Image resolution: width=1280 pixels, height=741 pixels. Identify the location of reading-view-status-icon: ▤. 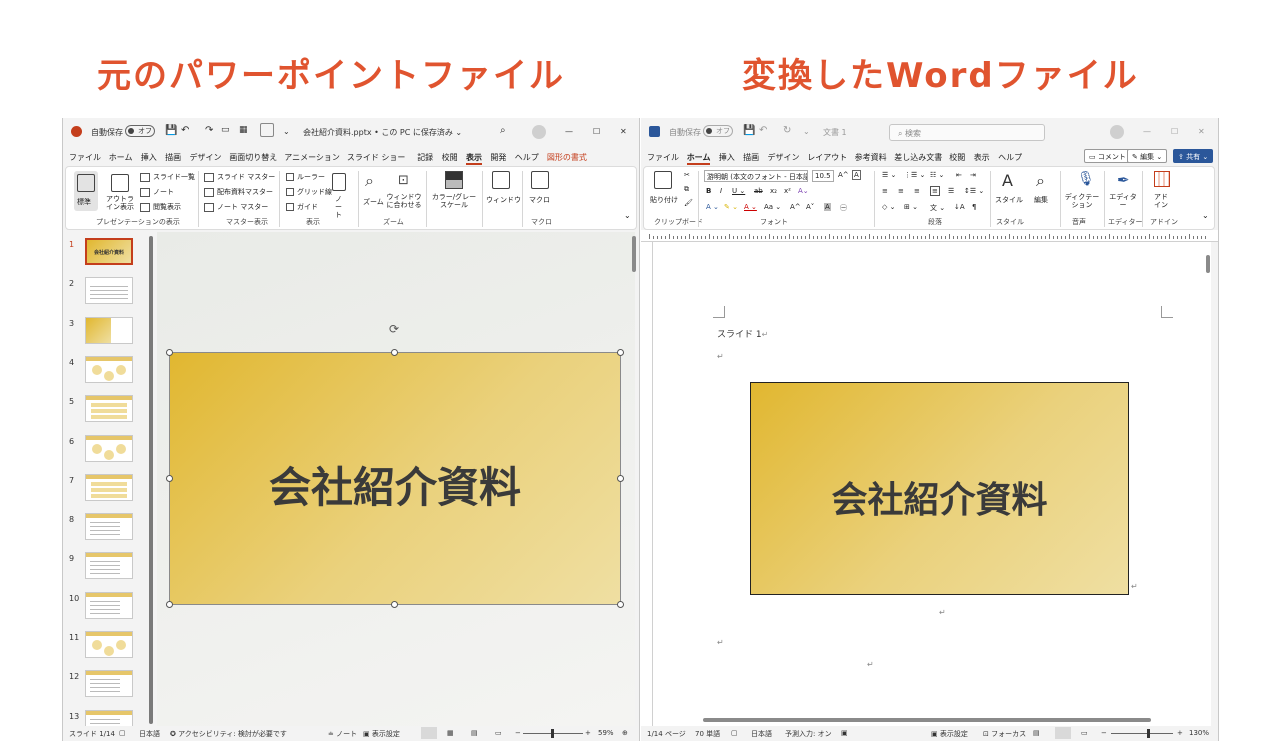
(474, 733).